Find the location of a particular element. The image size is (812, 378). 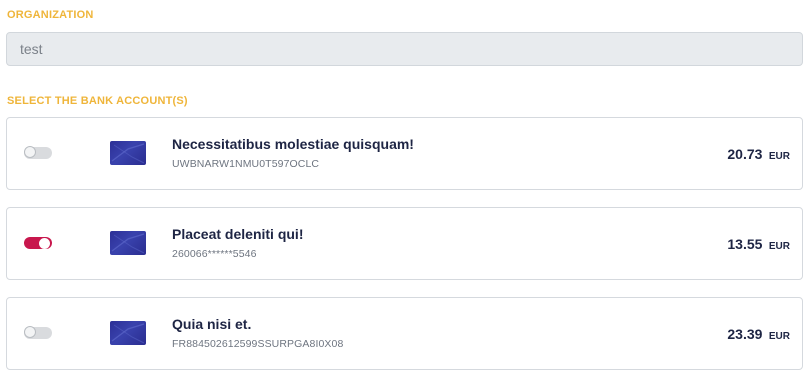

account-number: UWBNARW1NMU0T597OCLC is located at coordinates (246, 164).